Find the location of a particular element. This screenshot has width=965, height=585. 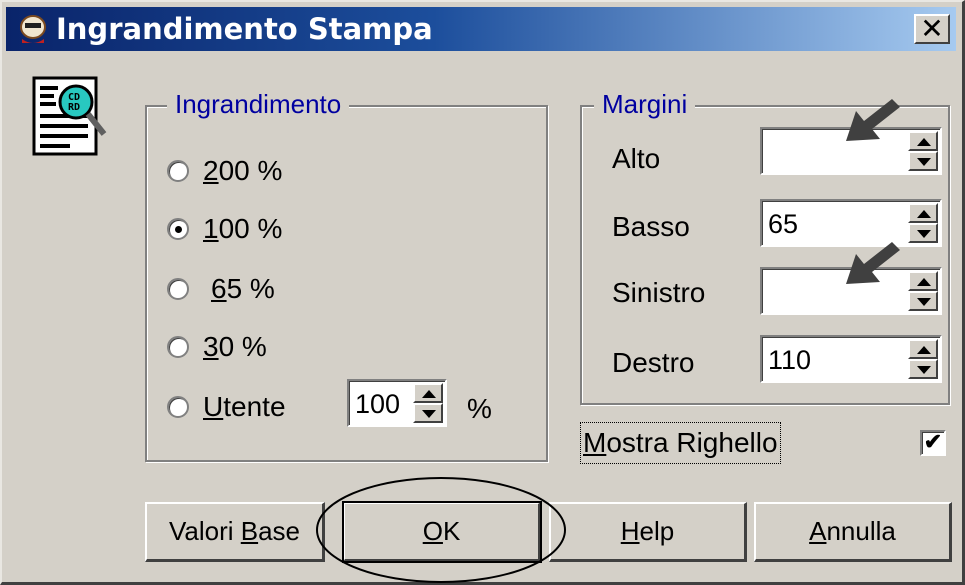

close-icon: ✕ is located at coordinates (932, 28).